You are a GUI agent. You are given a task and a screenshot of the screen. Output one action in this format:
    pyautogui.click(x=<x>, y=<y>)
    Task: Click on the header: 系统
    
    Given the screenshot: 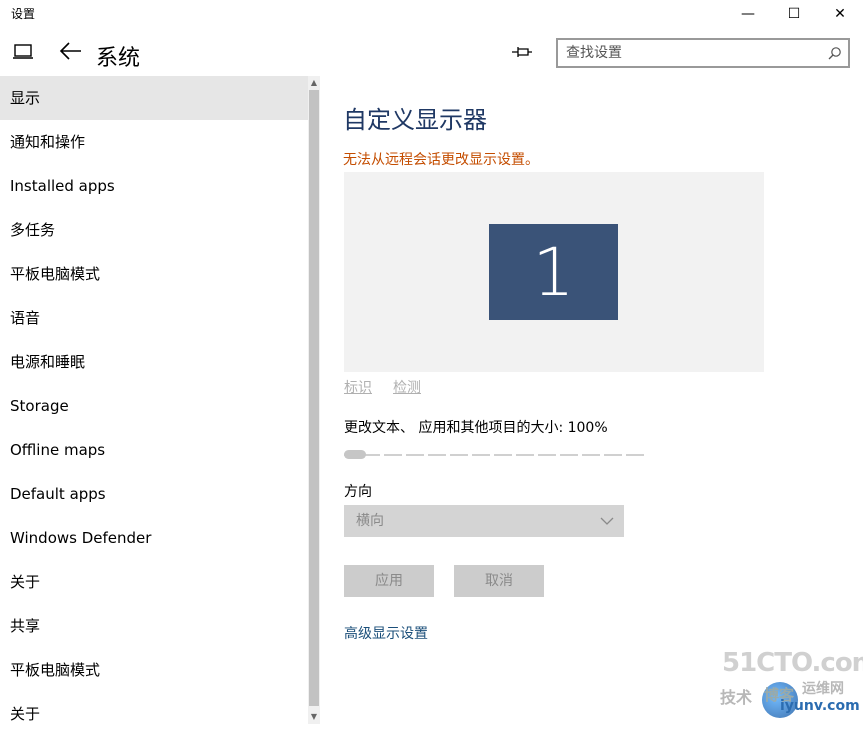 What is the action you would take?
    pyautogui.click(x=431, y=52)
    